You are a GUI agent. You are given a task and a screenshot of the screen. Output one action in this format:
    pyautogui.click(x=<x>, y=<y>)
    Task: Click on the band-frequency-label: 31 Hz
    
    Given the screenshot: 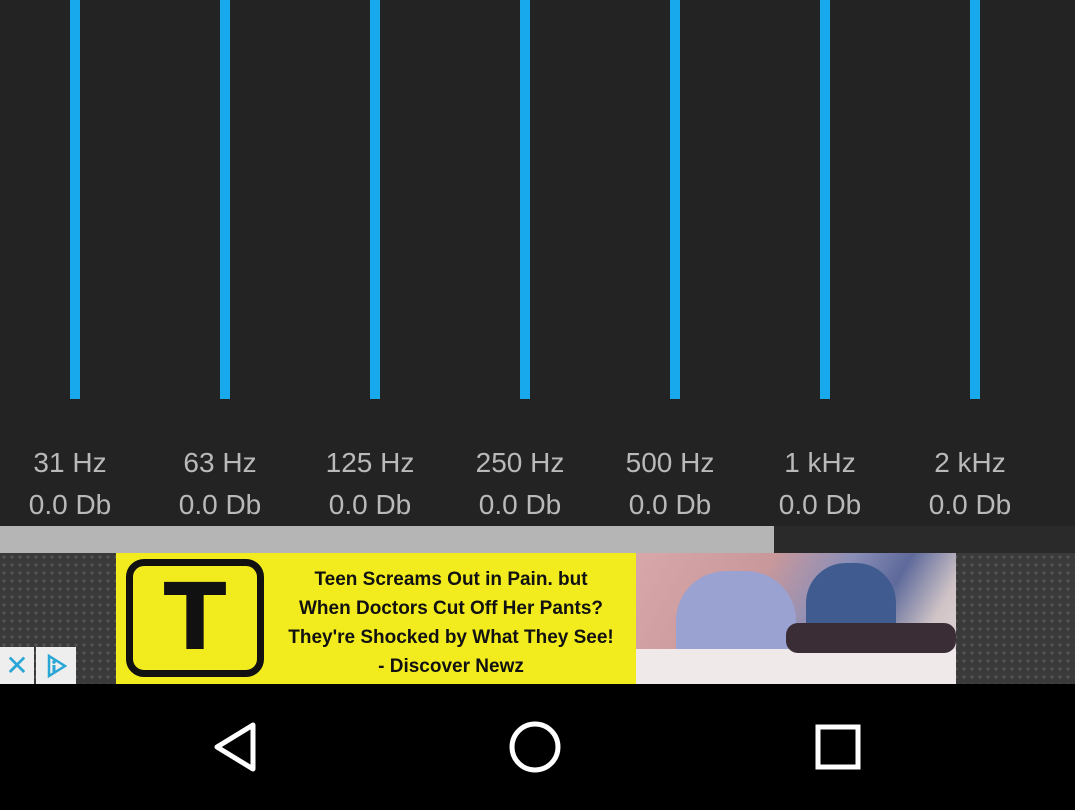 What is the action you would take?
    pyautogui.click(x=70, y=462)
    